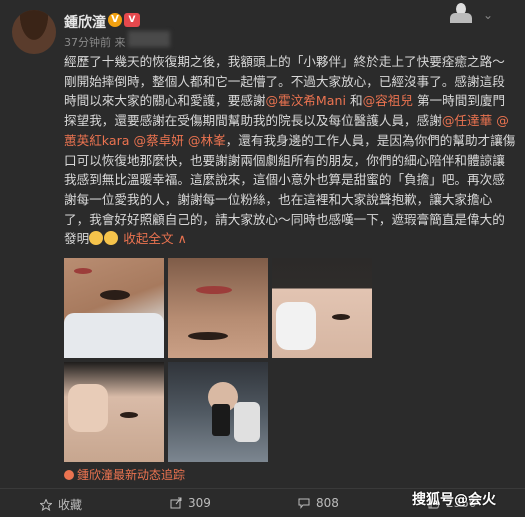 This screenshot has width=525, height=517. I want to click on share-icon, so click(176, 503).